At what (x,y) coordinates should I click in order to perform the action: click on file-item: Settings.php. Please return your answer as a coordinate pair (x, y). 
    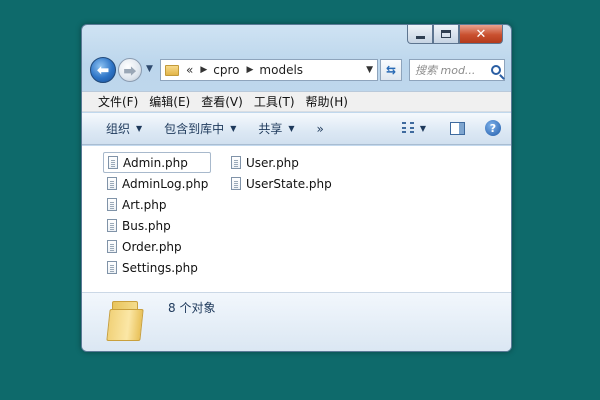
    Looking at the image, I should click on (157, 267).